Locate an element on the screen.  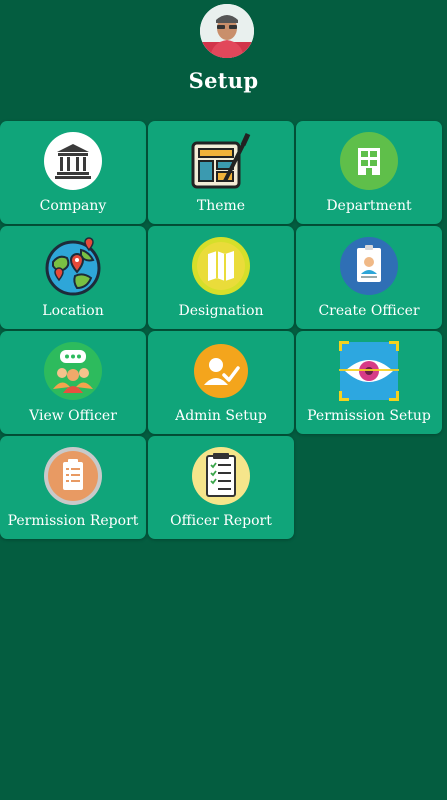
tile-label: Permission Report is located at coordinates (73, 521).